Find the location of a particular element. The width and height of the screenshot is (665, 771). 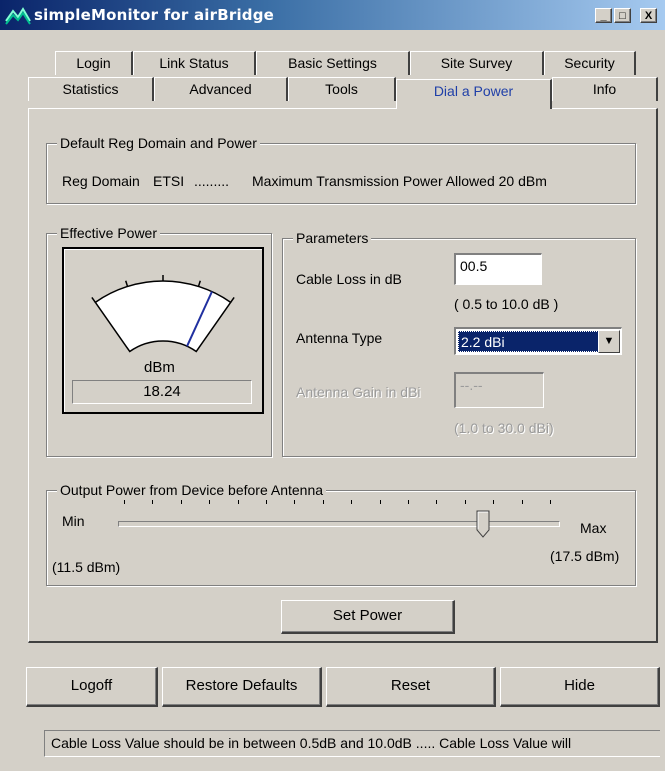

parameters-group-label: Parameters is located at coordinates (332, 238).